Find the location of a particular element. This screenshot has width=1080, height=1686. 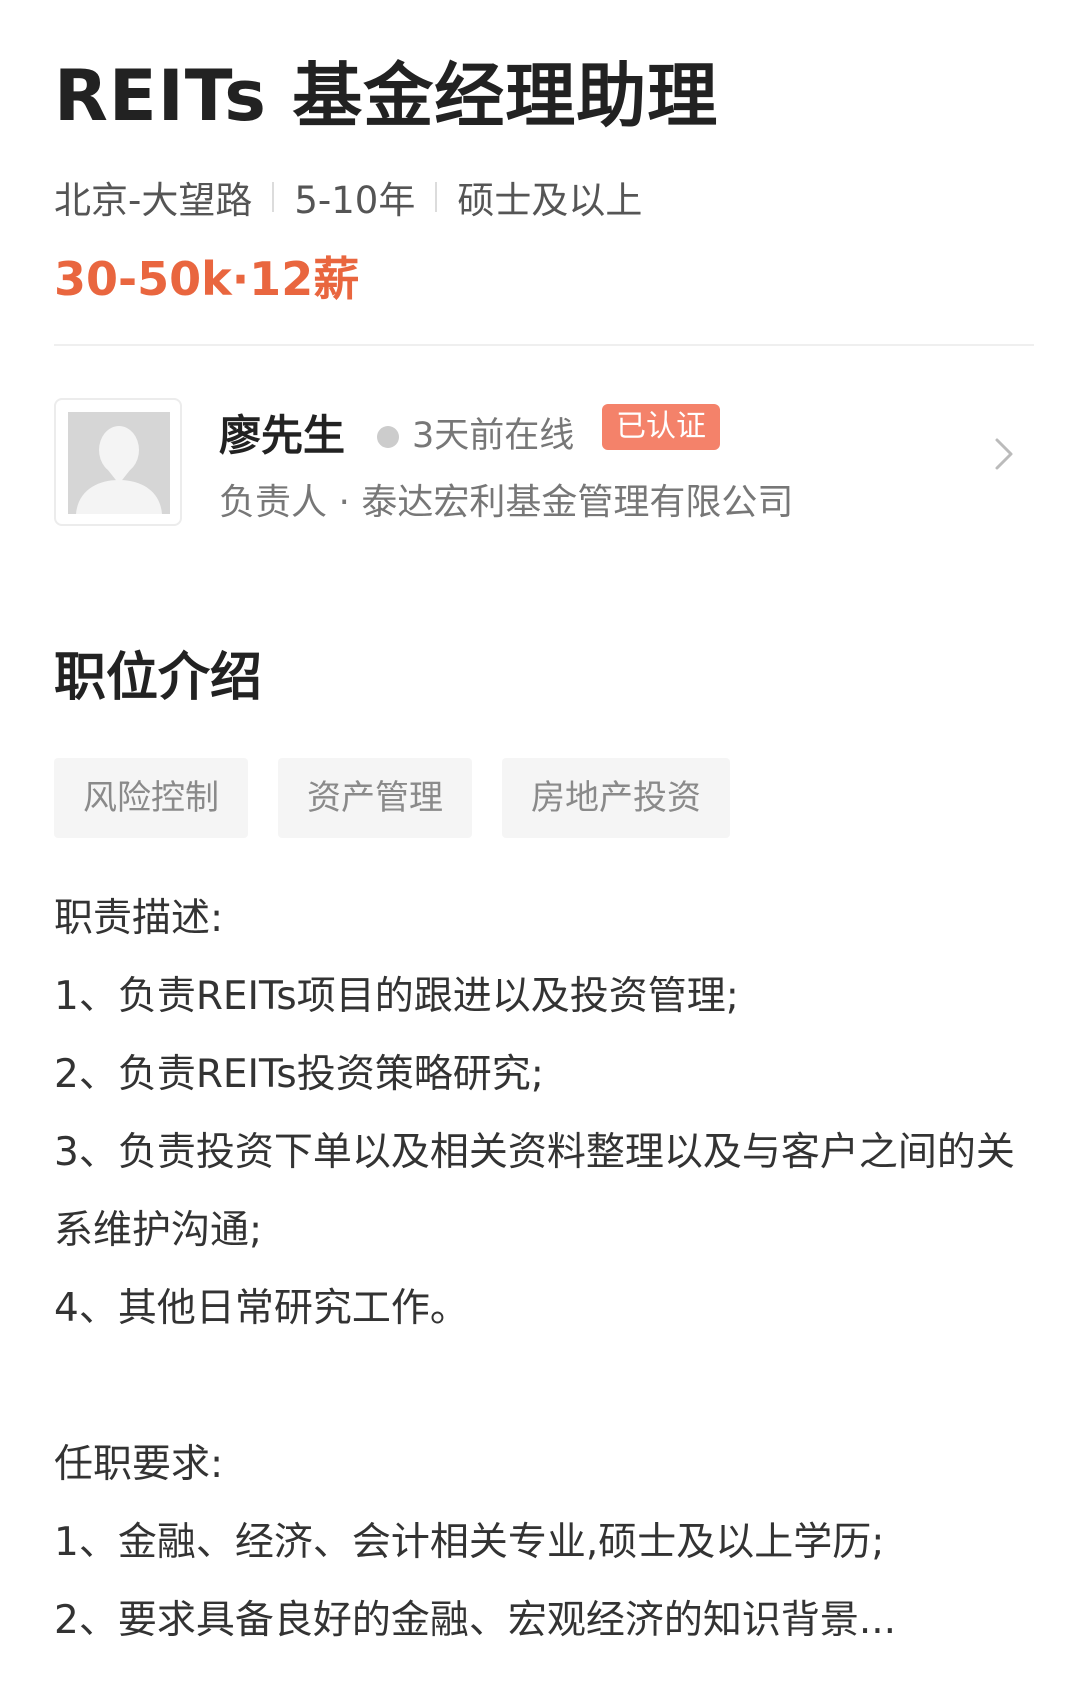

chevron-right-icon is located at coordinates (1004, 454).